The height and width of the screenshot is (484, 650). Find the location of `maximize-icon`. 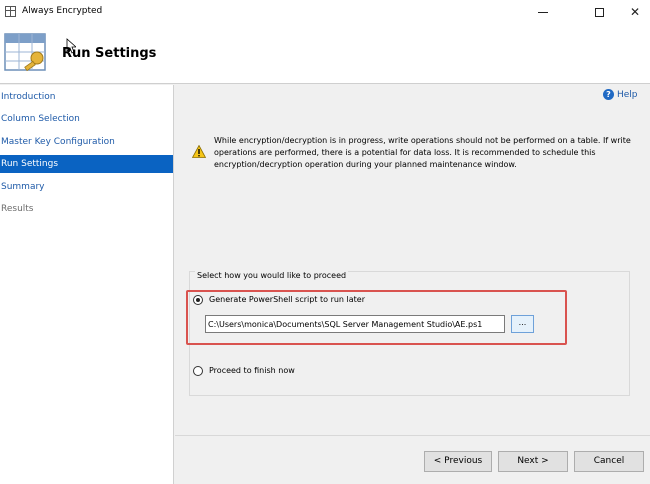

maximize-icon is located at coordinates (599, 12).